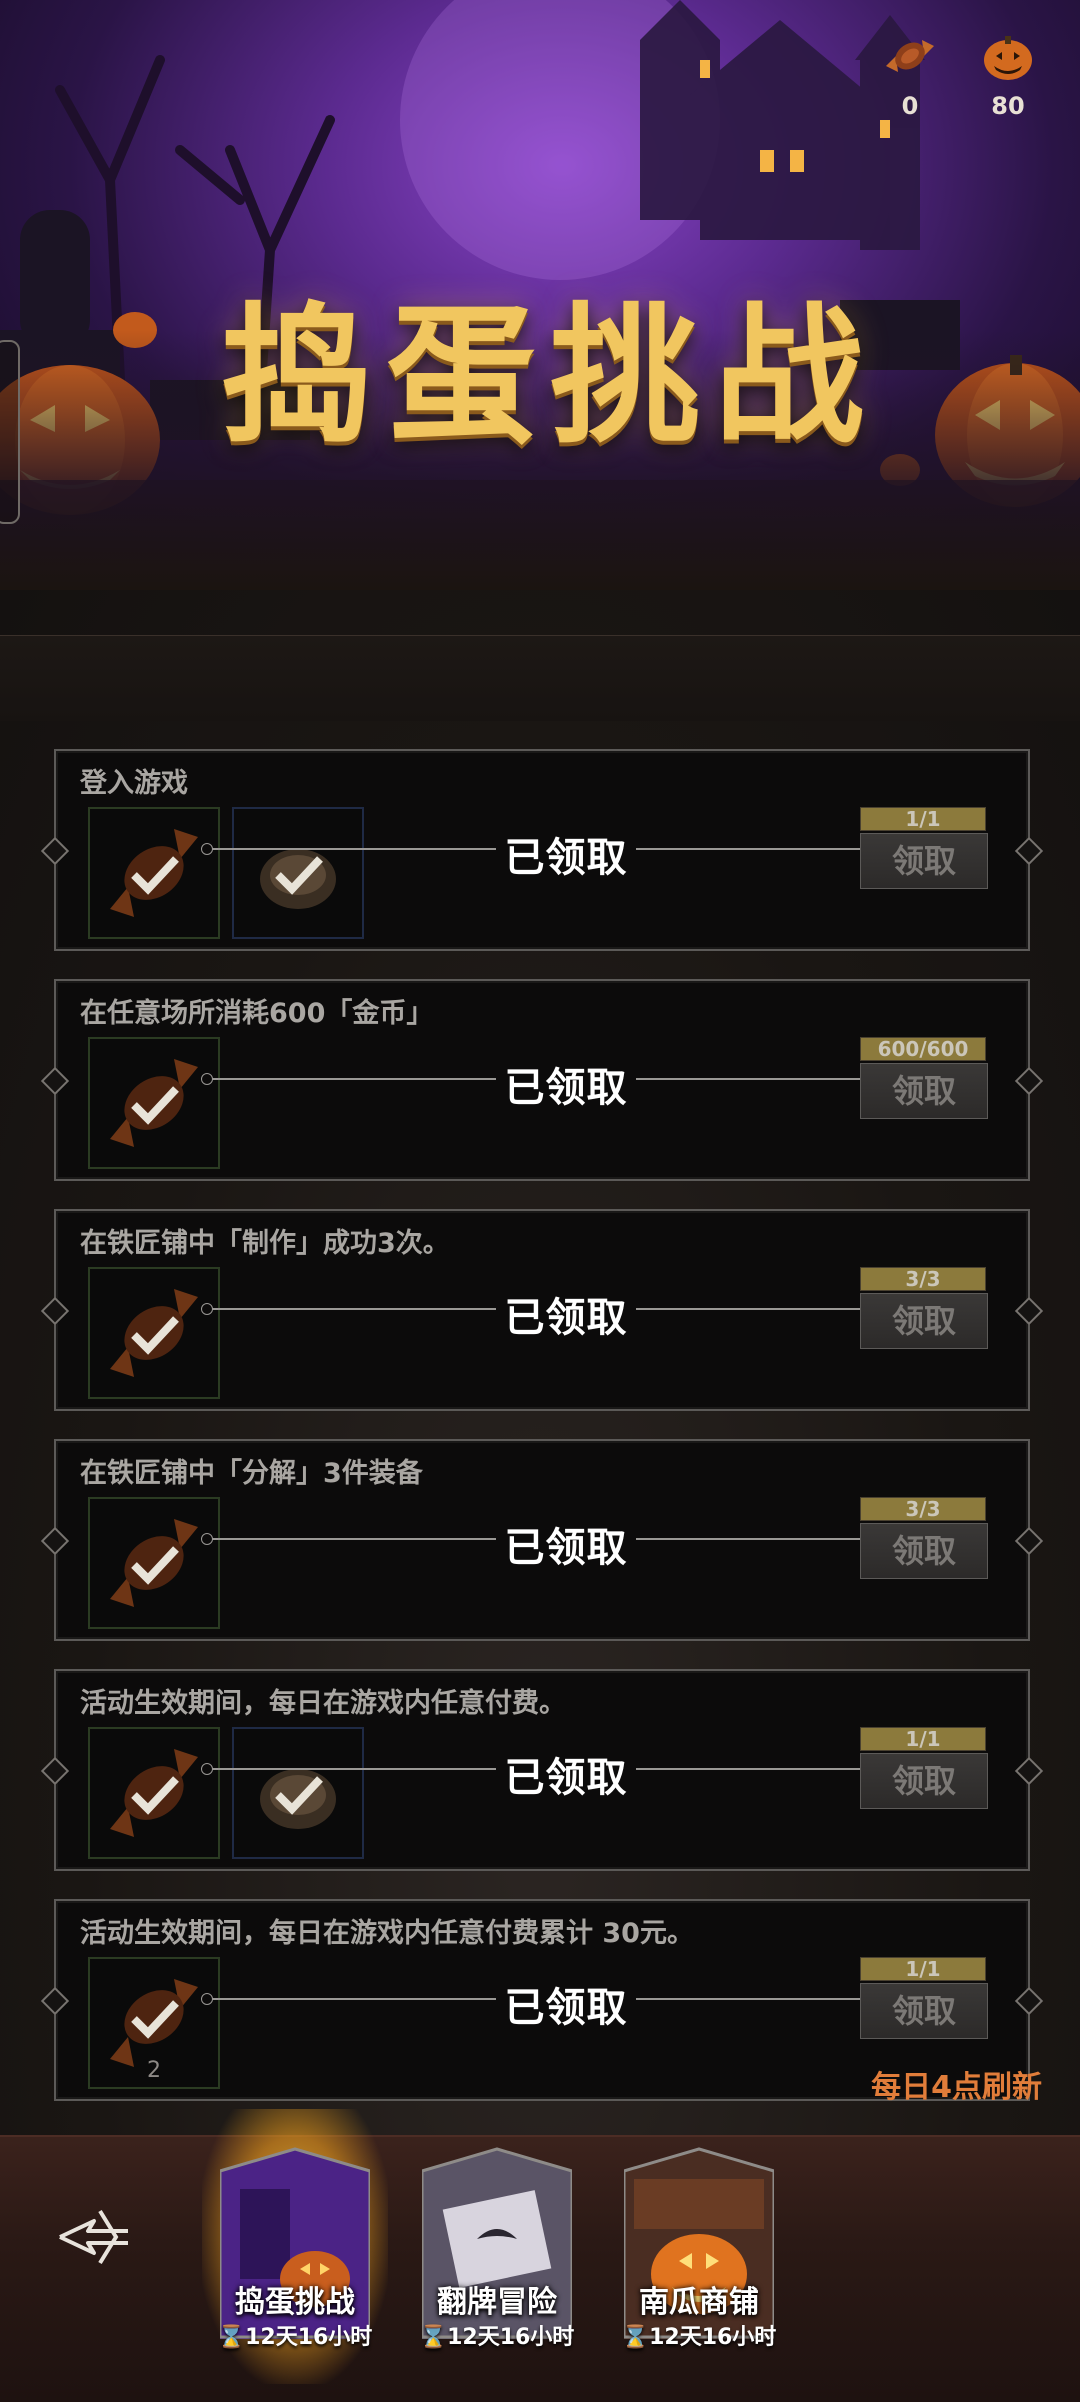 The height and width of the screenshot is (2402, 1080). I want to click on reward-slot: 2, so click(154, 2023).